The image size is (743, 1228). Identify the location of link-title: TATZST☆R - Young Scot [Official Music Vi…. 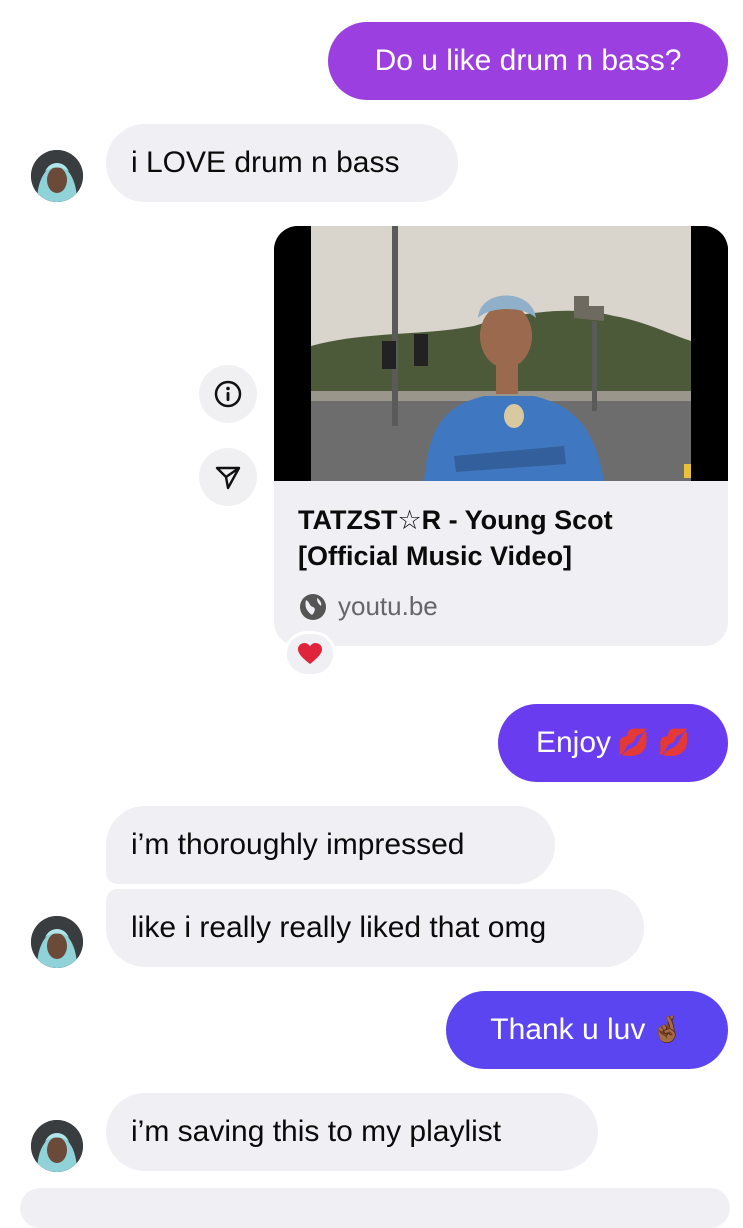
(455, 538).